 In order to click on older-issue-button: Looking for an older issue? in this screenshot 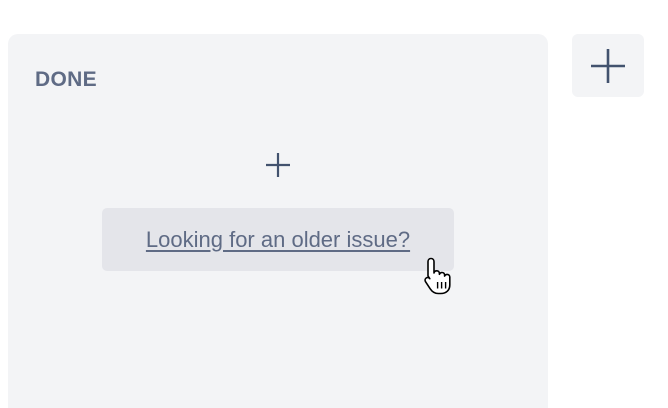, I will do `click(278, 239)`.